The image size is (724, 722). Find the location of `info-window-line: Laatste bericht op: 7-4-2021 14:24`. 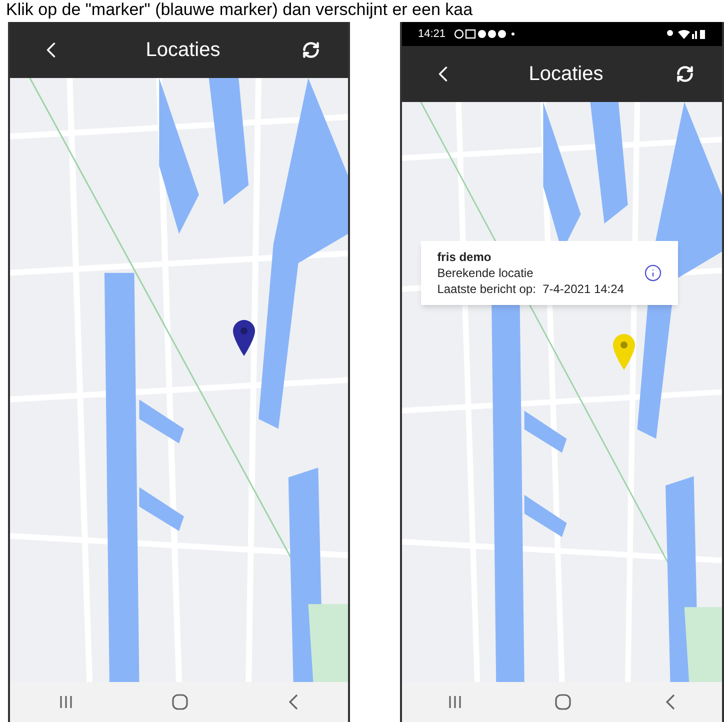

info-window-line: Laatste bericht op: 7-4-2021 14:24 is located at coordinates (530, 289).